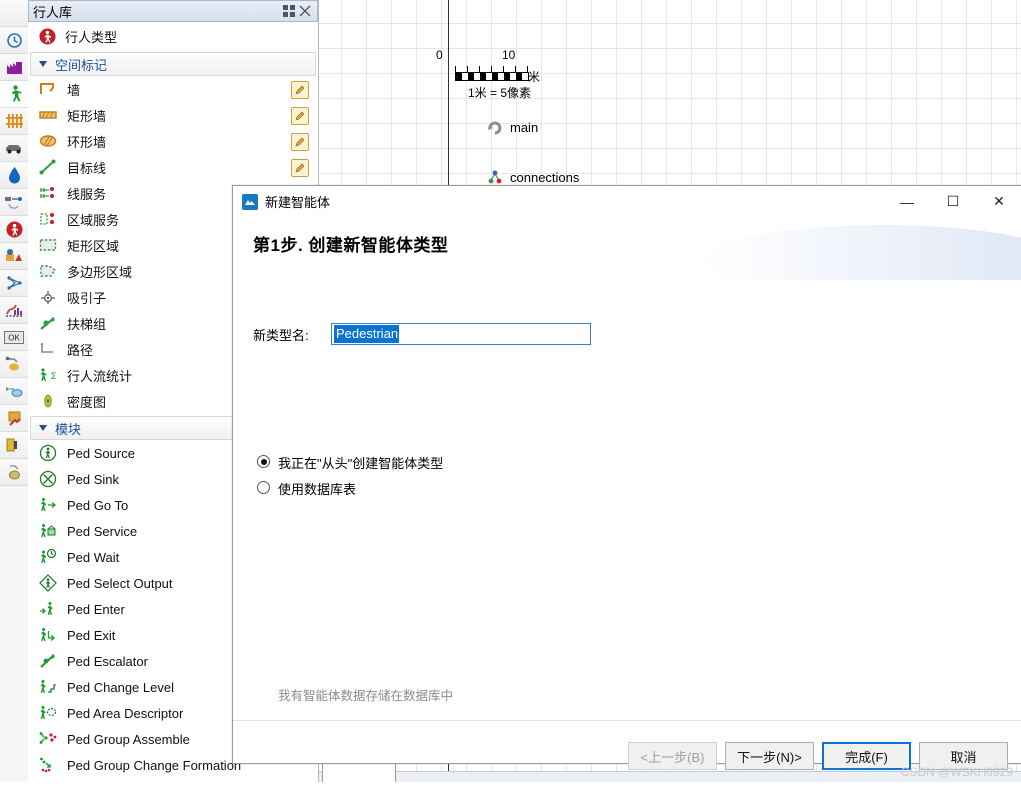 This screenshot has height=802, width=1021. Describe the element at coordinates (87, 194) in the screenshot. I see `library-item-label: 线服务` at that location.